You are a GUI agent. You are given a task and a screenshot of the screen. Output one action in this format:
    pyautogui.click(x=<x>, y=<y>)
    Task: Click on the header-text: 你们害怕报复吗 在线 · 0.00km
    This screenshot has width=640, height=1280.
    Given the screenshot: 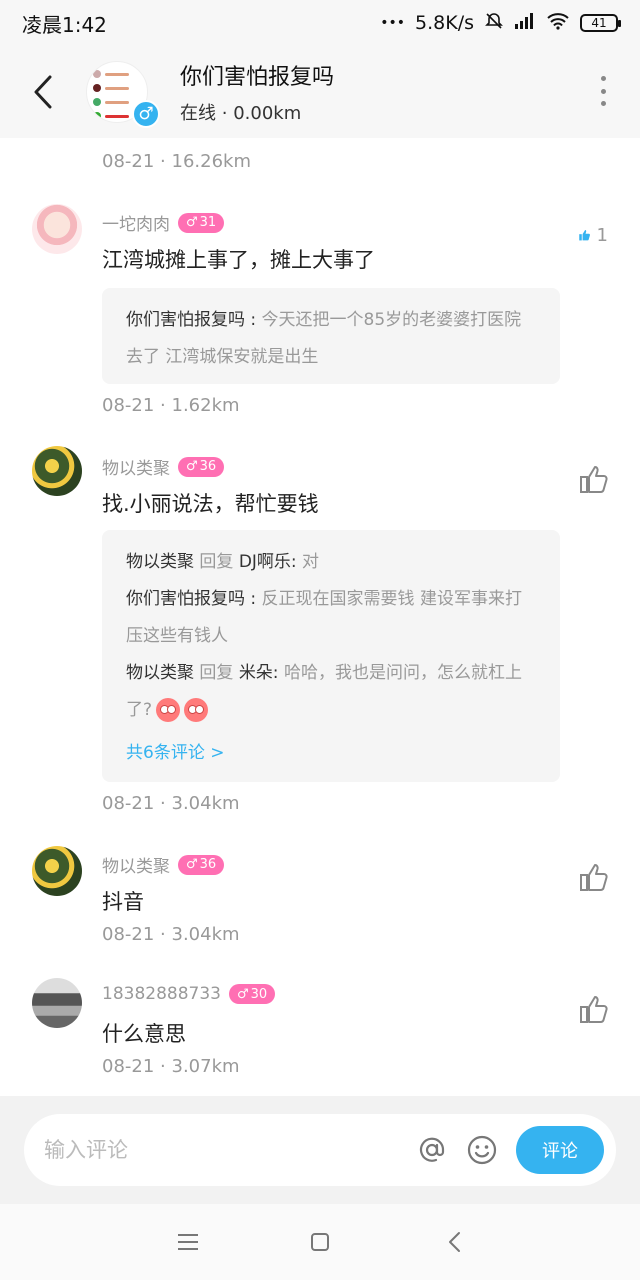 What is the action you would take?
    pyautogui.click(x=257, y=92)
    